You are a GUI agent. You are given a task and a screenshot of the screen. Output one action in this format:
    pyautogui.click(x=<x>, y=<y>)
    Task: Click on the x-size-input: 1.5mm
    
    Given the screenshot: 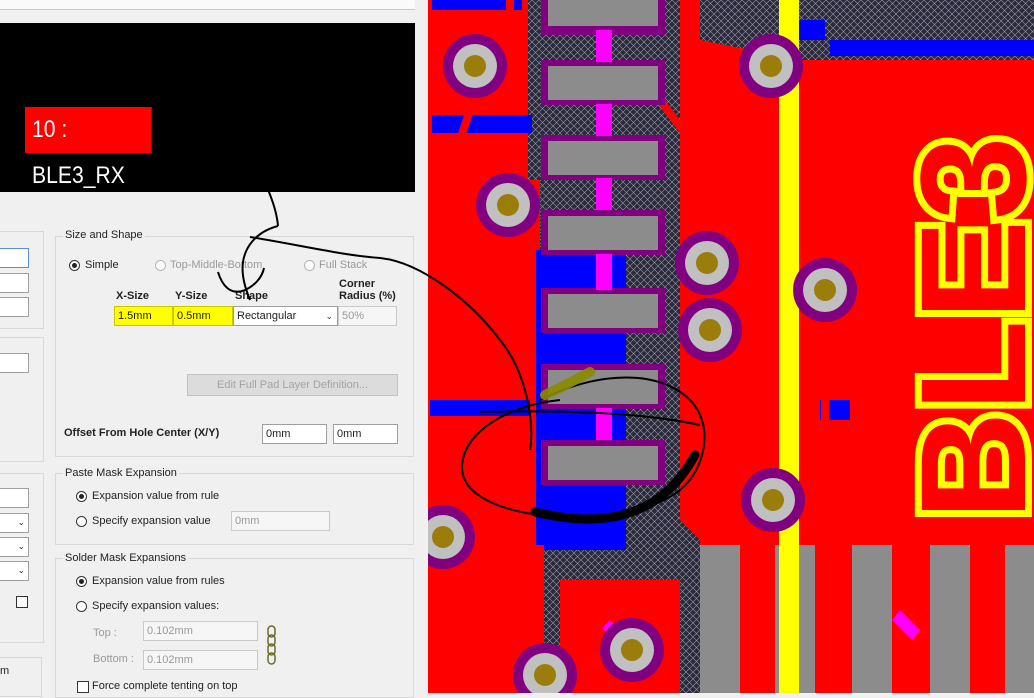 What is the action you would take?
    pyautogui.click(x=143, y=316)
    